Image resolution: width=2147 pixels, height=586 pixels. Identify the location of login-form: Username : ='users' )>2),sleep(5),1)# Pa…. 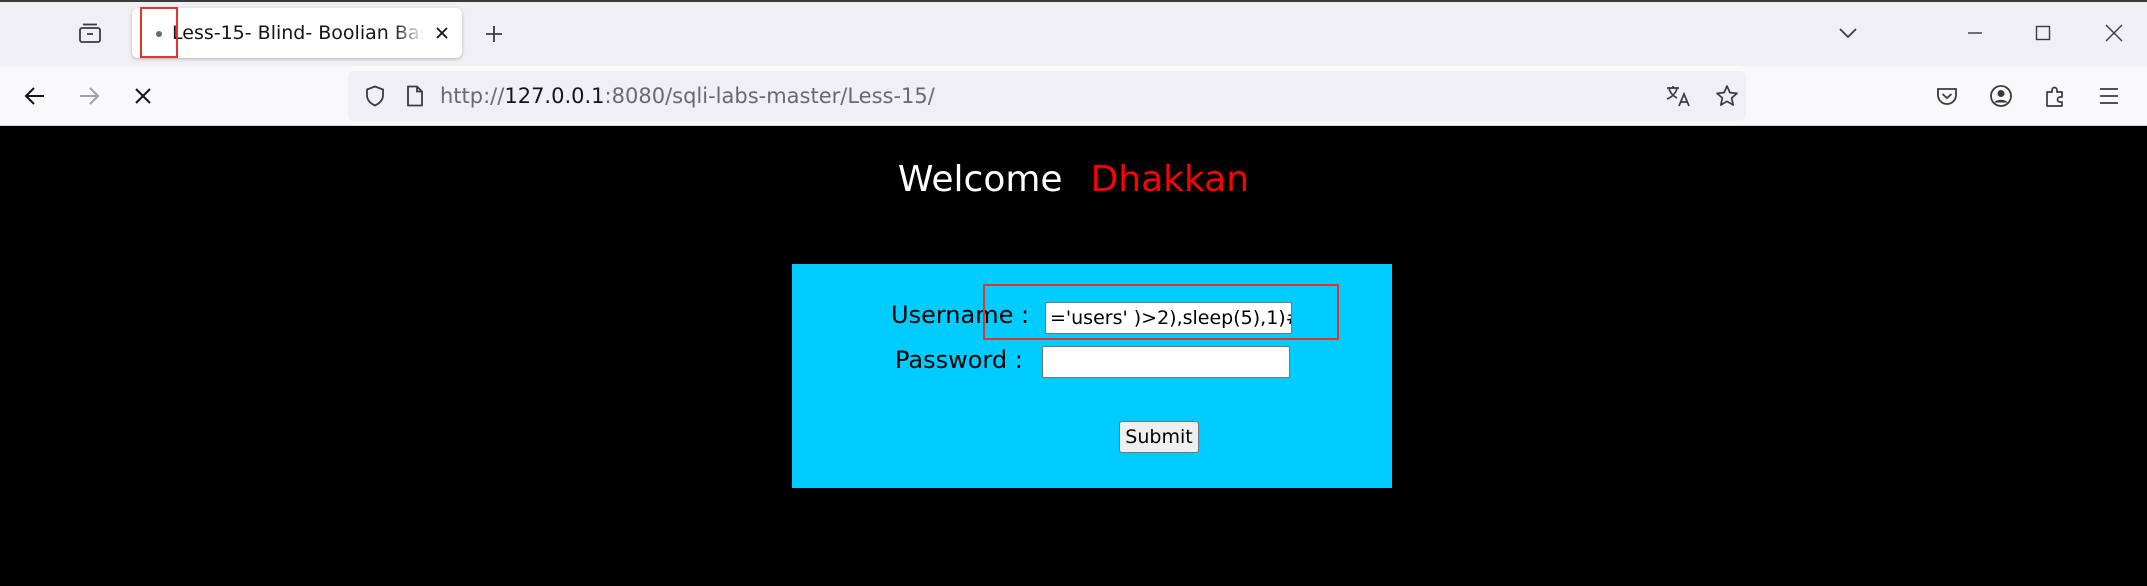
(1092, 376).